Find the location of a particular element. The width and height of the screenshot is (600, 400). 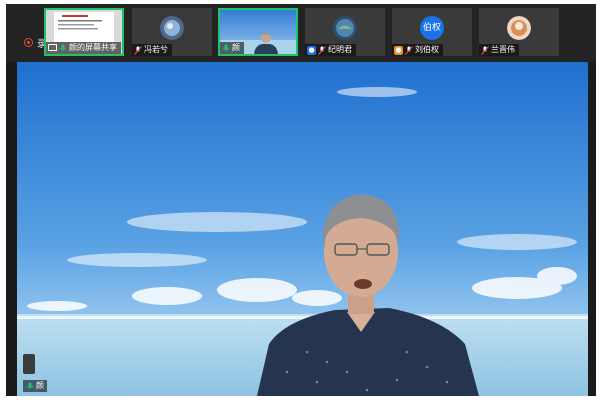

speaker-name: 颜 is located at coordinates (40, 385).